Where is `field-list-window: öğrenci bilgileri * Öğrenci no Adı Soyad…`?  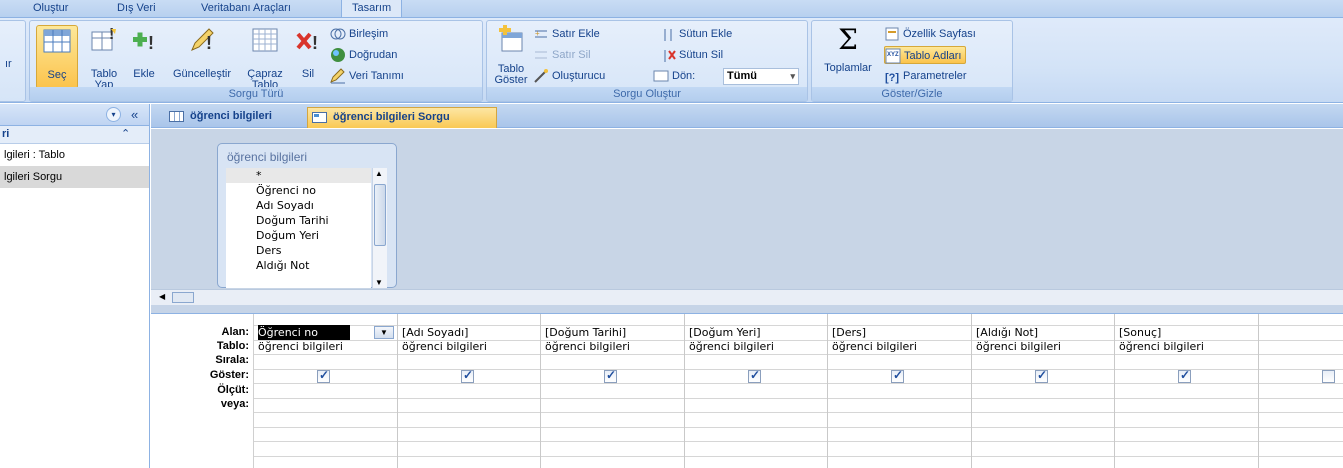 field-list-window: öğrenci bilgileri * Öğrenci no Adı Soyad… is located at coordinates (307, 215).